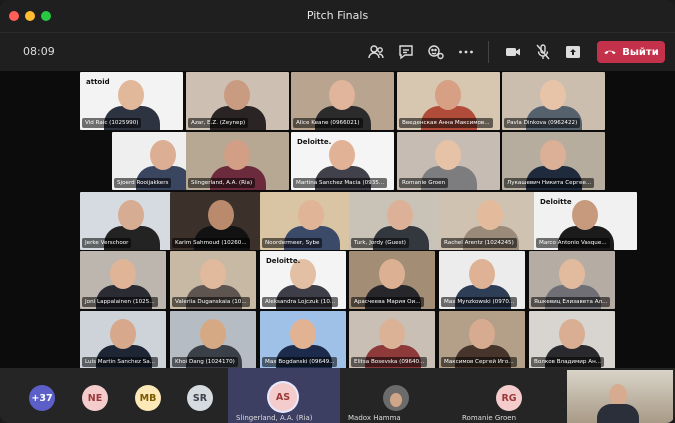 This screenshot has width=675, height=423. I want to click on participant-video-tile: Turk, Jordy (Guest), so click(400, 221).